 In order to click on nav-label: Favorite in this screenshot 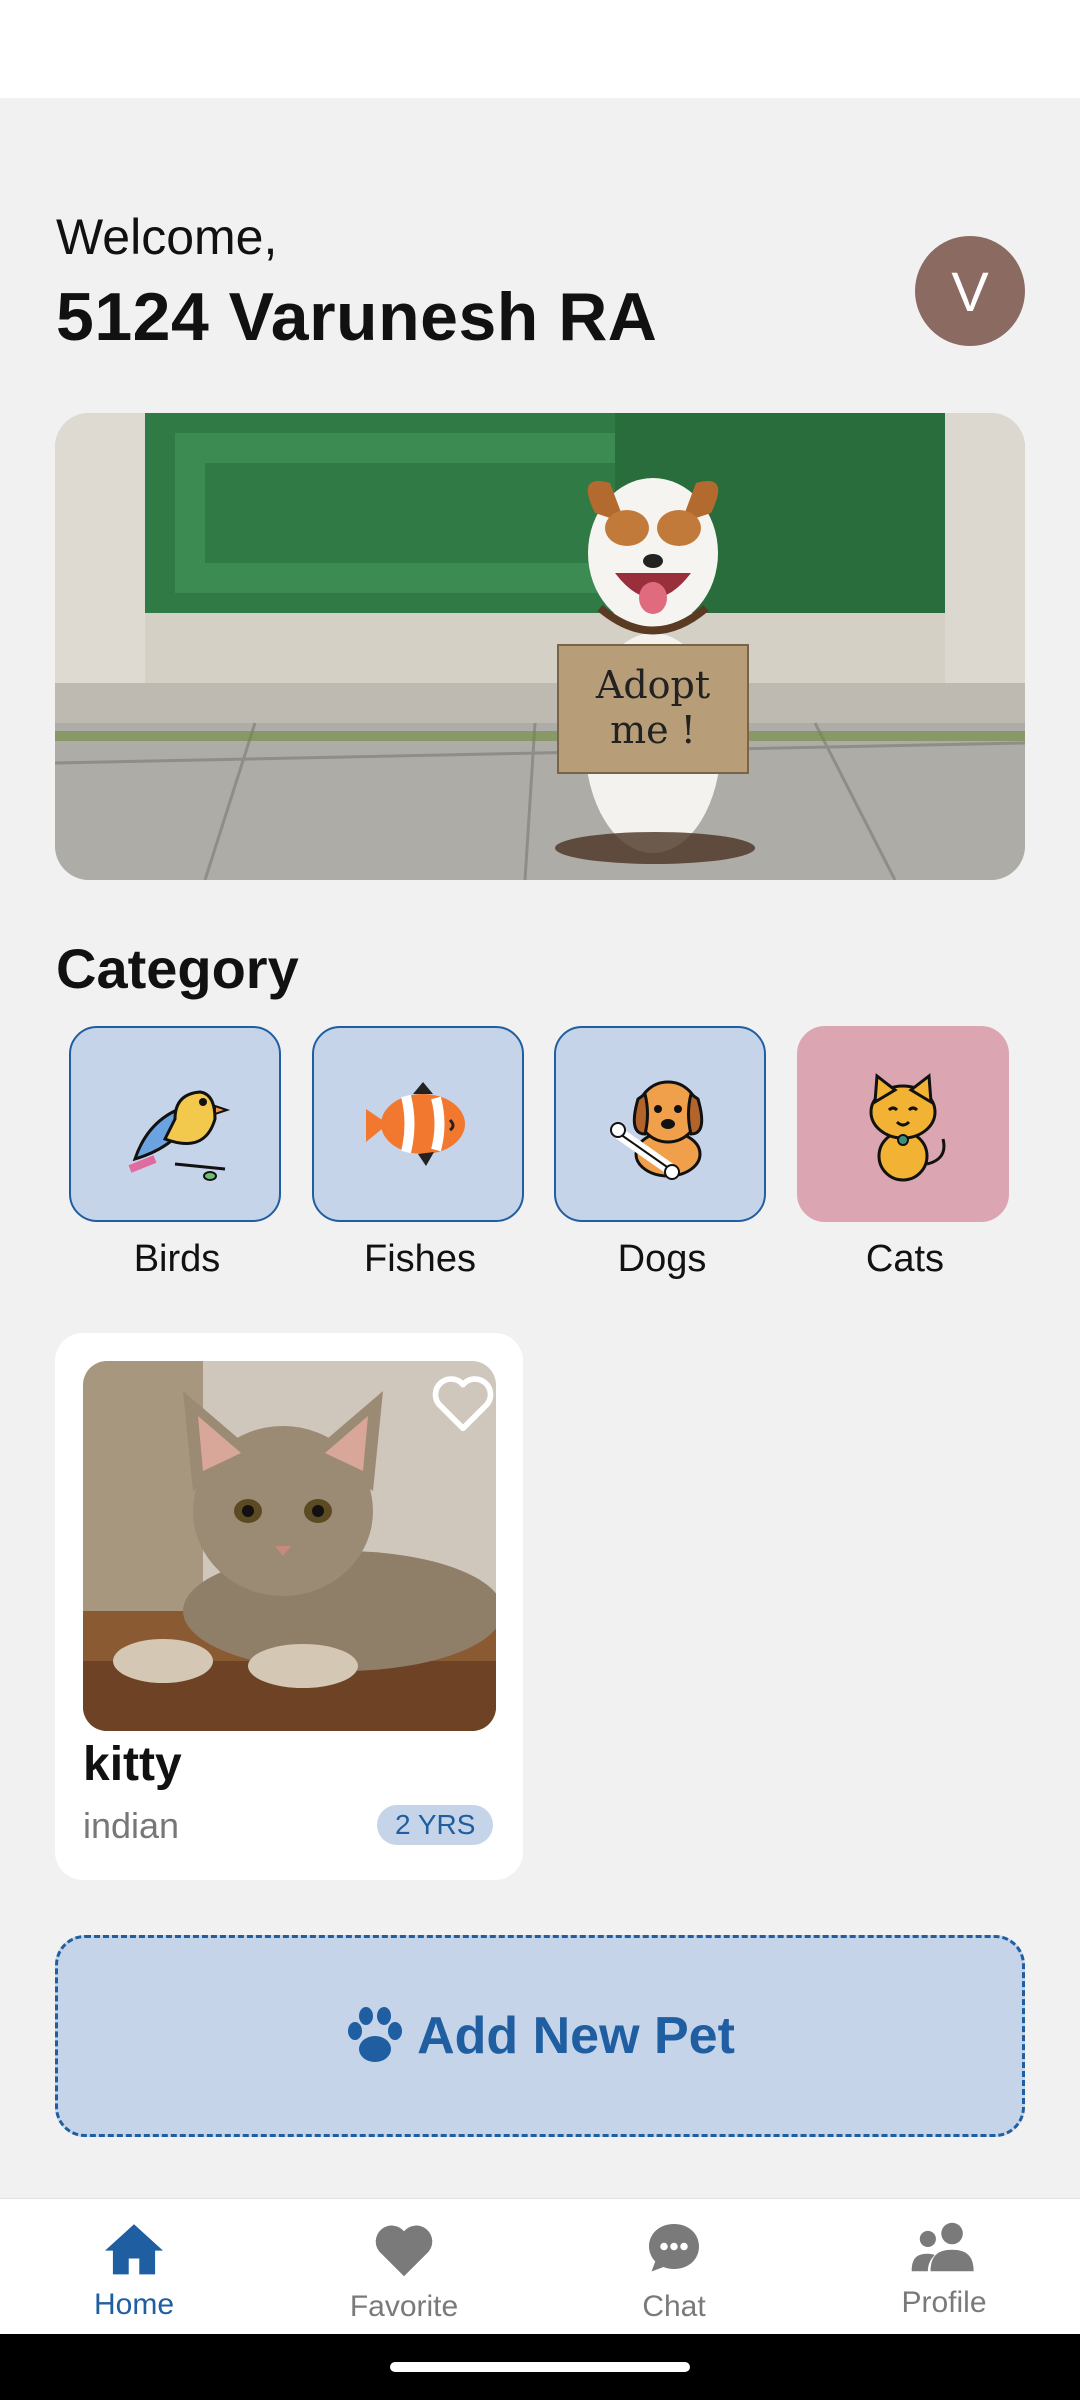, I will do `click(404, 2306)`.